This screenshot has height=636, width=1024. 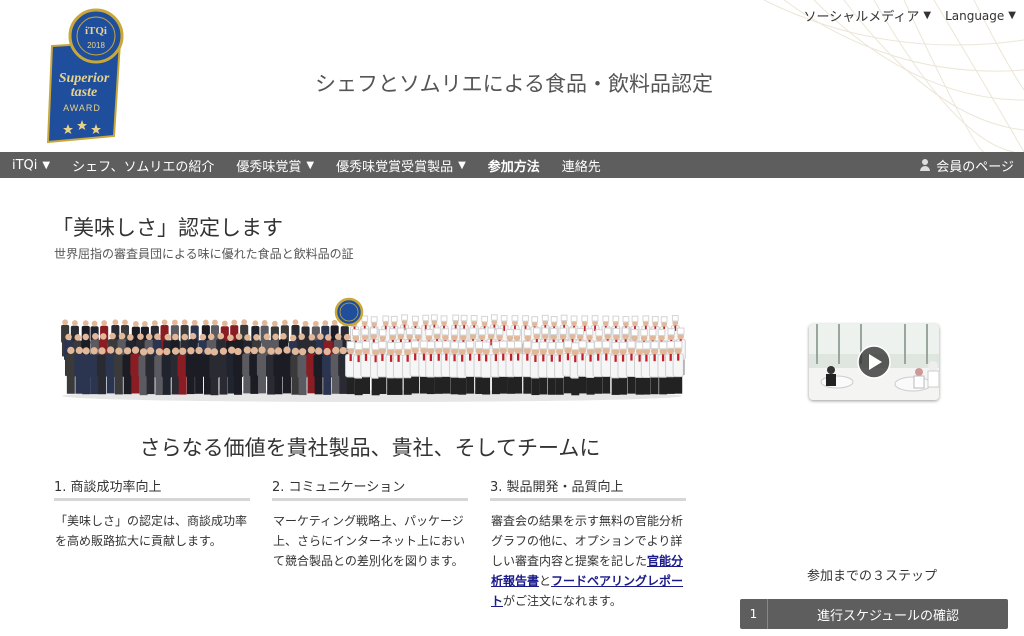 I want to click on value-heading: さらなる価値を貴社製品、貴社、そしてチームに, so click(x=370, y=448).